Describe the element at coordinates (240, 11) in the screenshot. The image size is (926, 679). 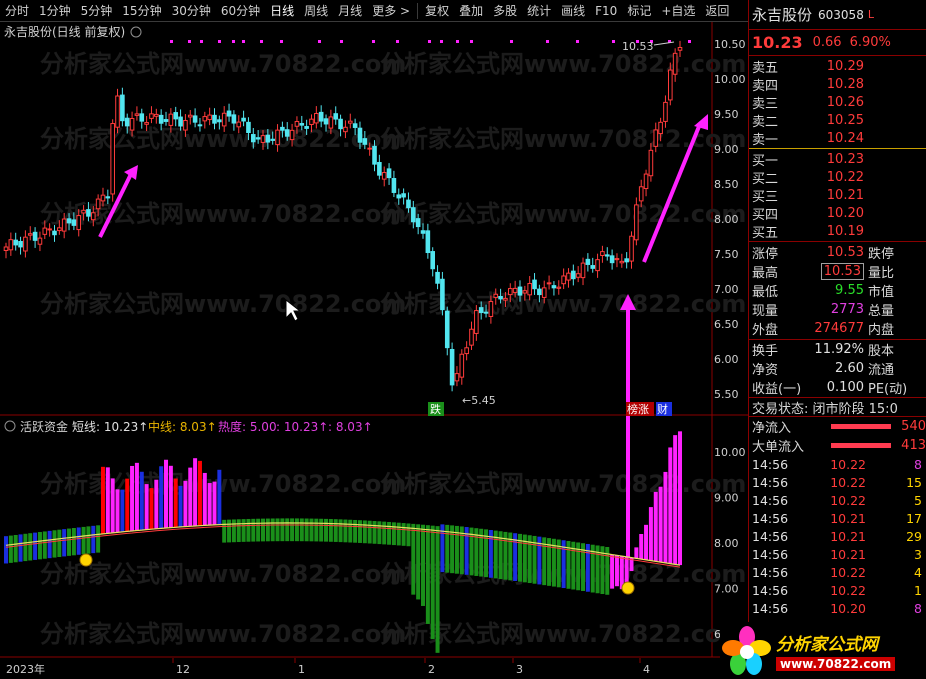
I see `period-tab-5: 60分钟` at that location.